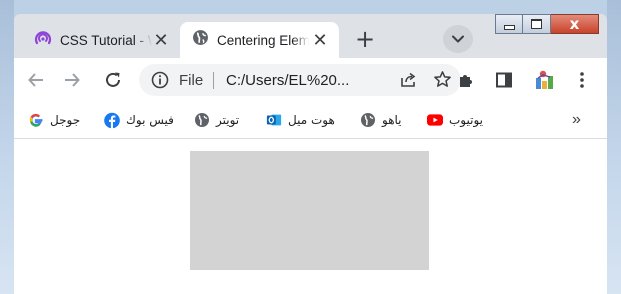 The height and width of the screenshot is (294, 621). I want to click on reload-button, so click(113, 80).